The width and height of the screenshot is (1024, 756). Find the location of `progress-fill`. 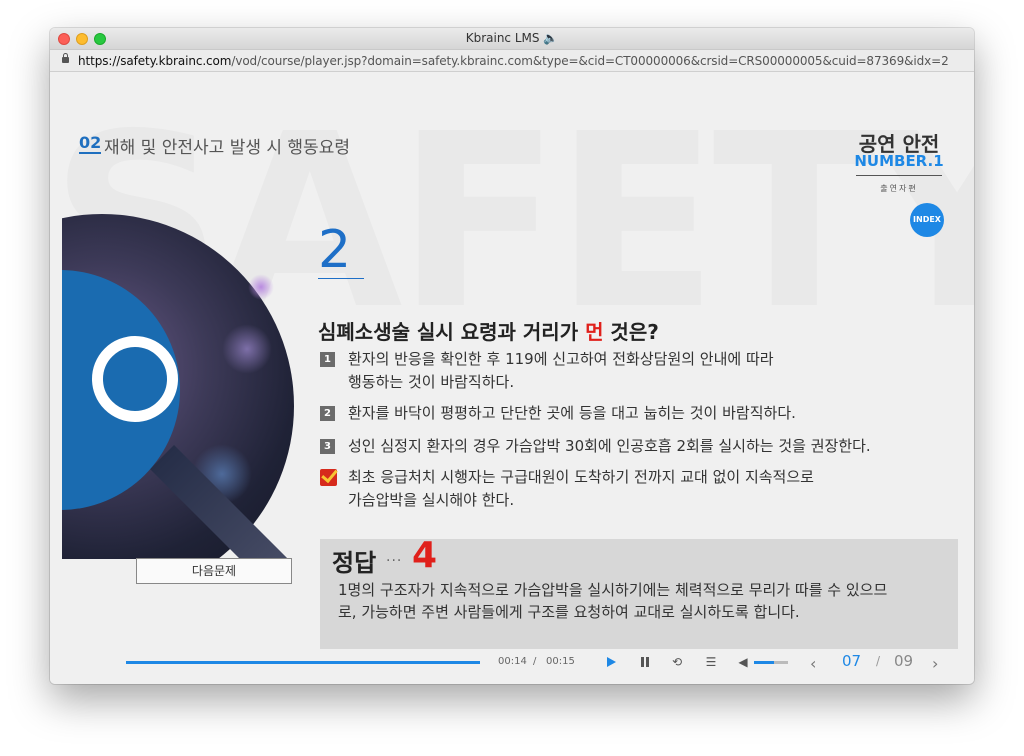

progress-fill is located at coordinates (303, 662).